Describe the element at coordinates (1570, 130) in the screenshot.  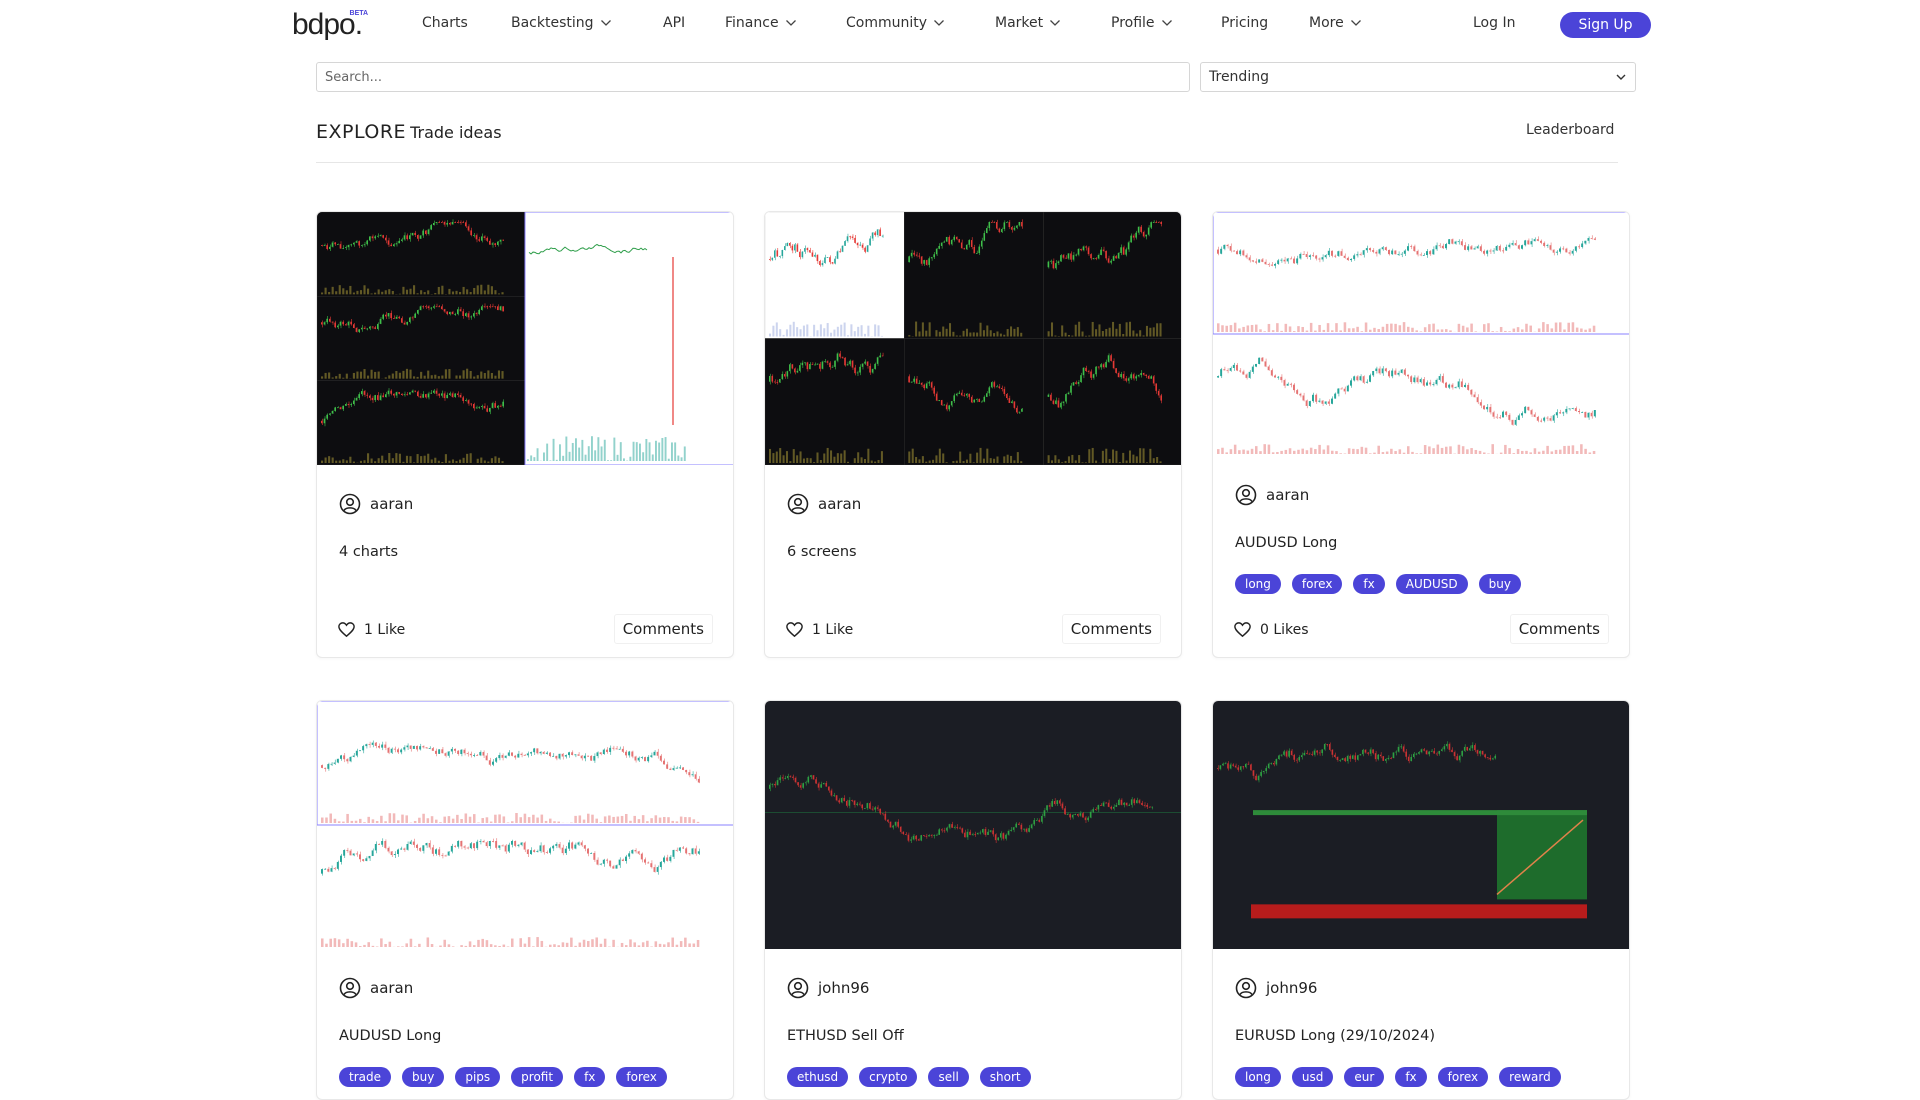
I see `leaderboard-link: Leaderboard` at that location.